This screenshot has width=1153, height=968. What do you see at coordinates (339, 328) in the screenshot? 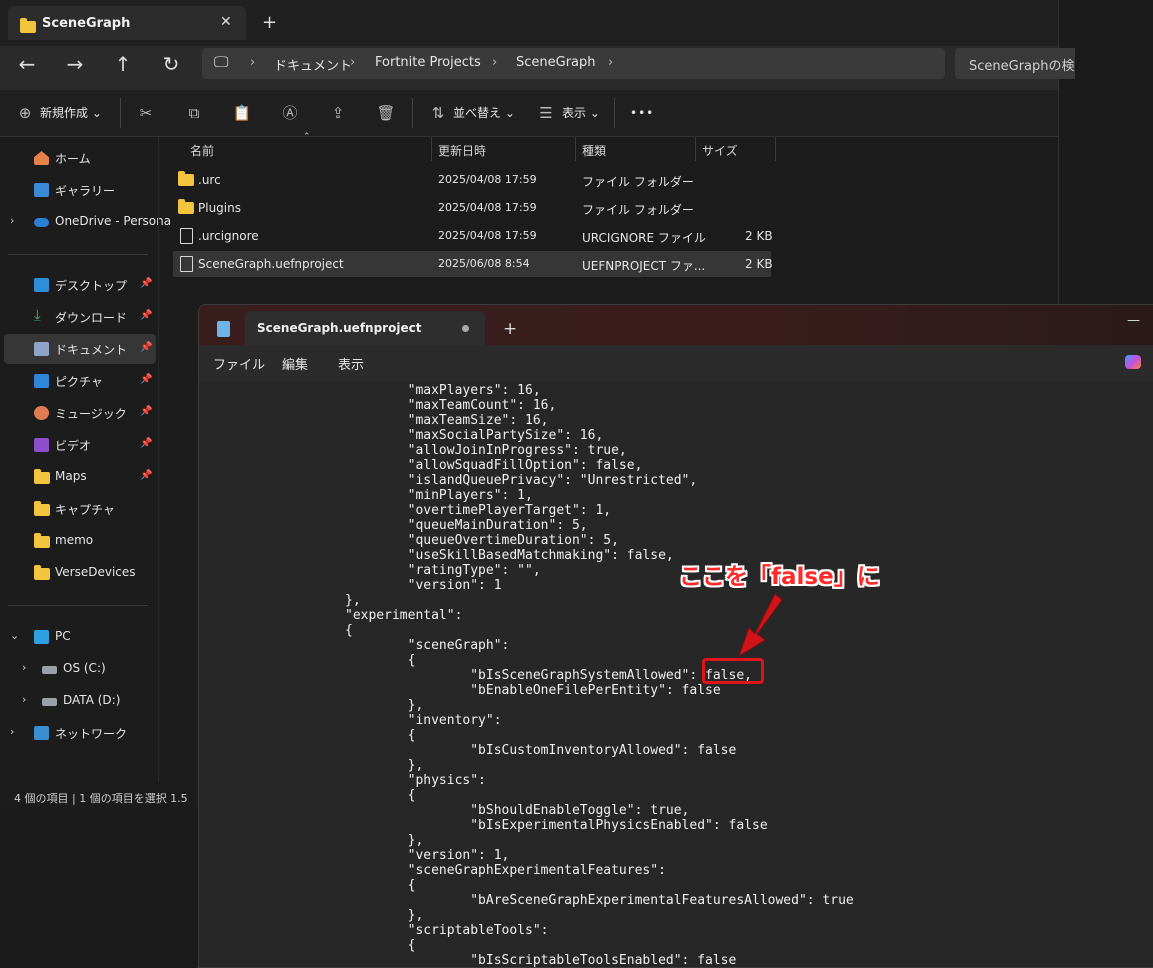
I see `notepad-tab-title: SceneGraph.uefnproject` at bounding box center [339, 328].